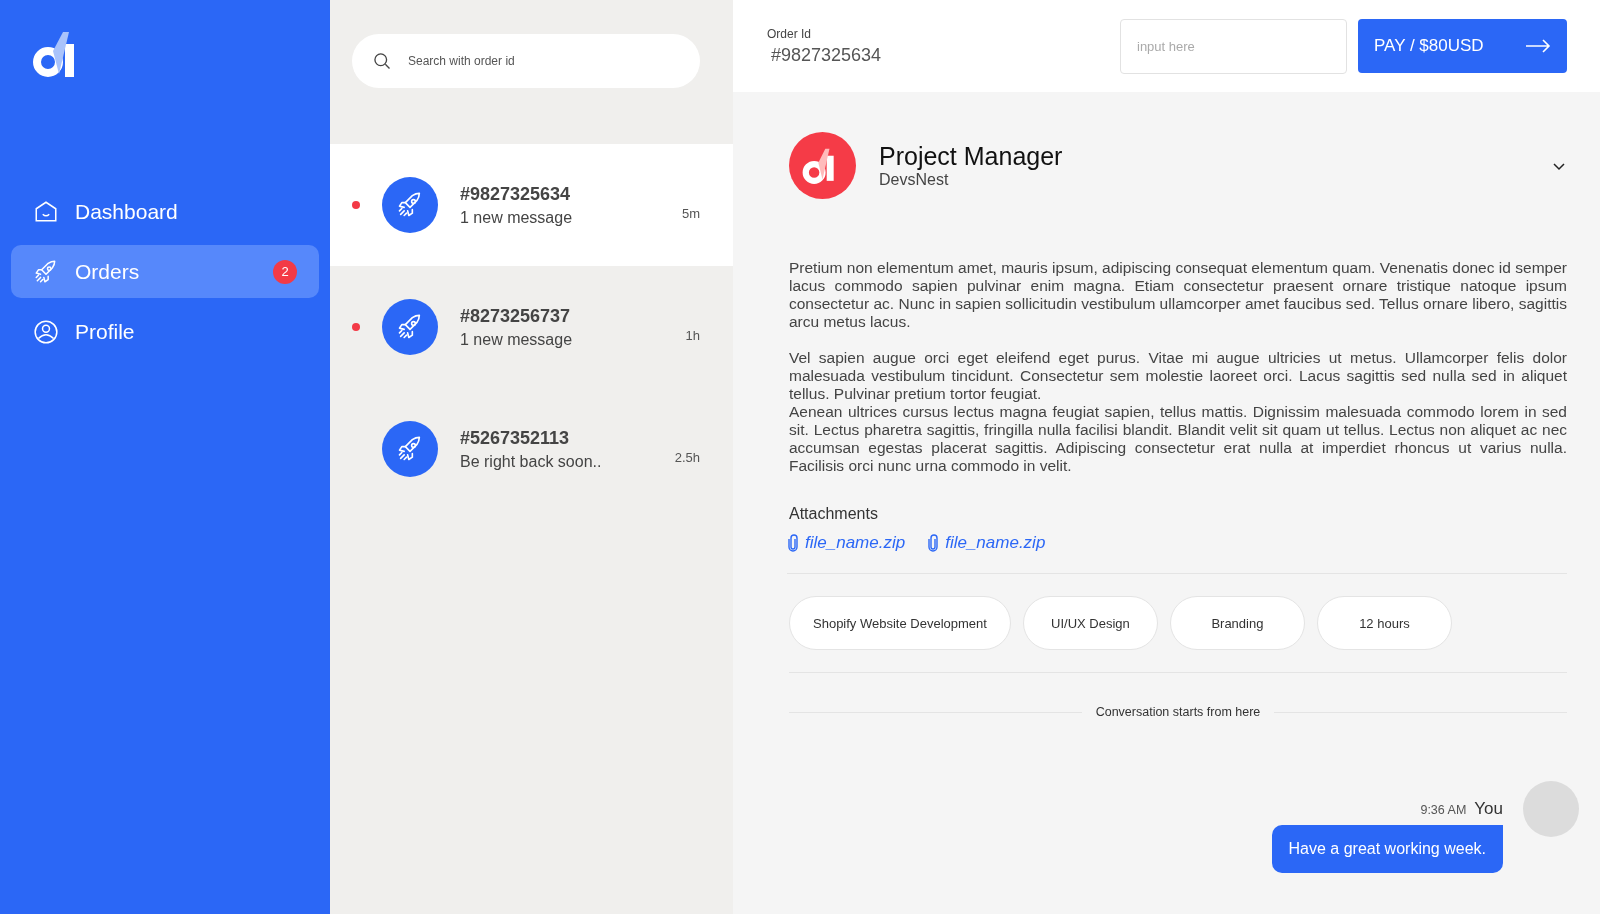 This screenshot has height=914, width=1600. Describe the element at coordinates (46, 331) in the screenshot. I see `user-icon` at that location.